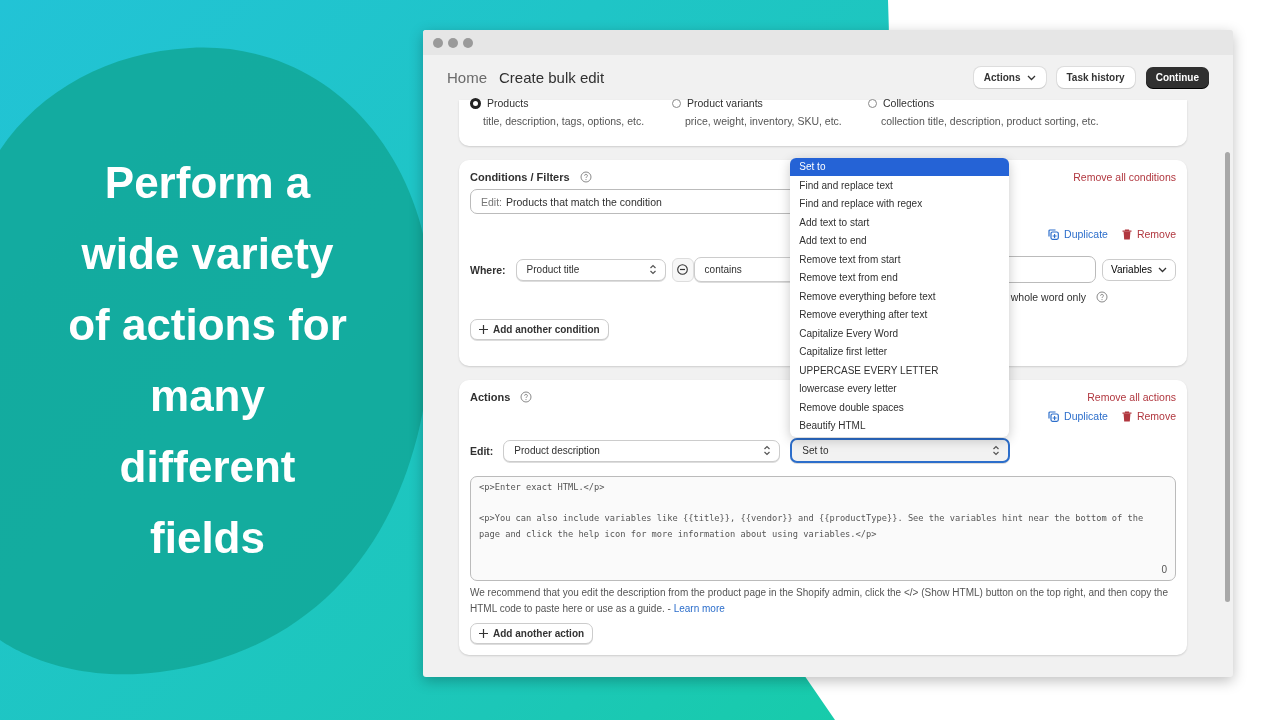  I want to click on field-select: Product title, so click(590, 269).